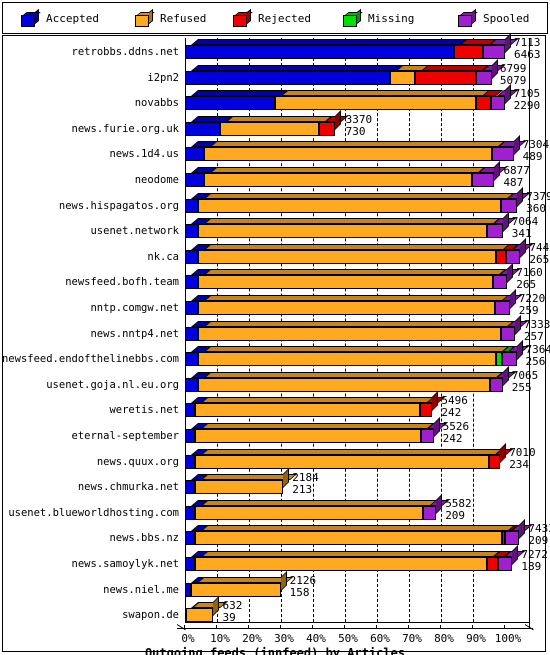  What do you see at coordinates (134, 231) in the screenshot?
I see `category-label: usenet.network` at bounding box center [134, 231].